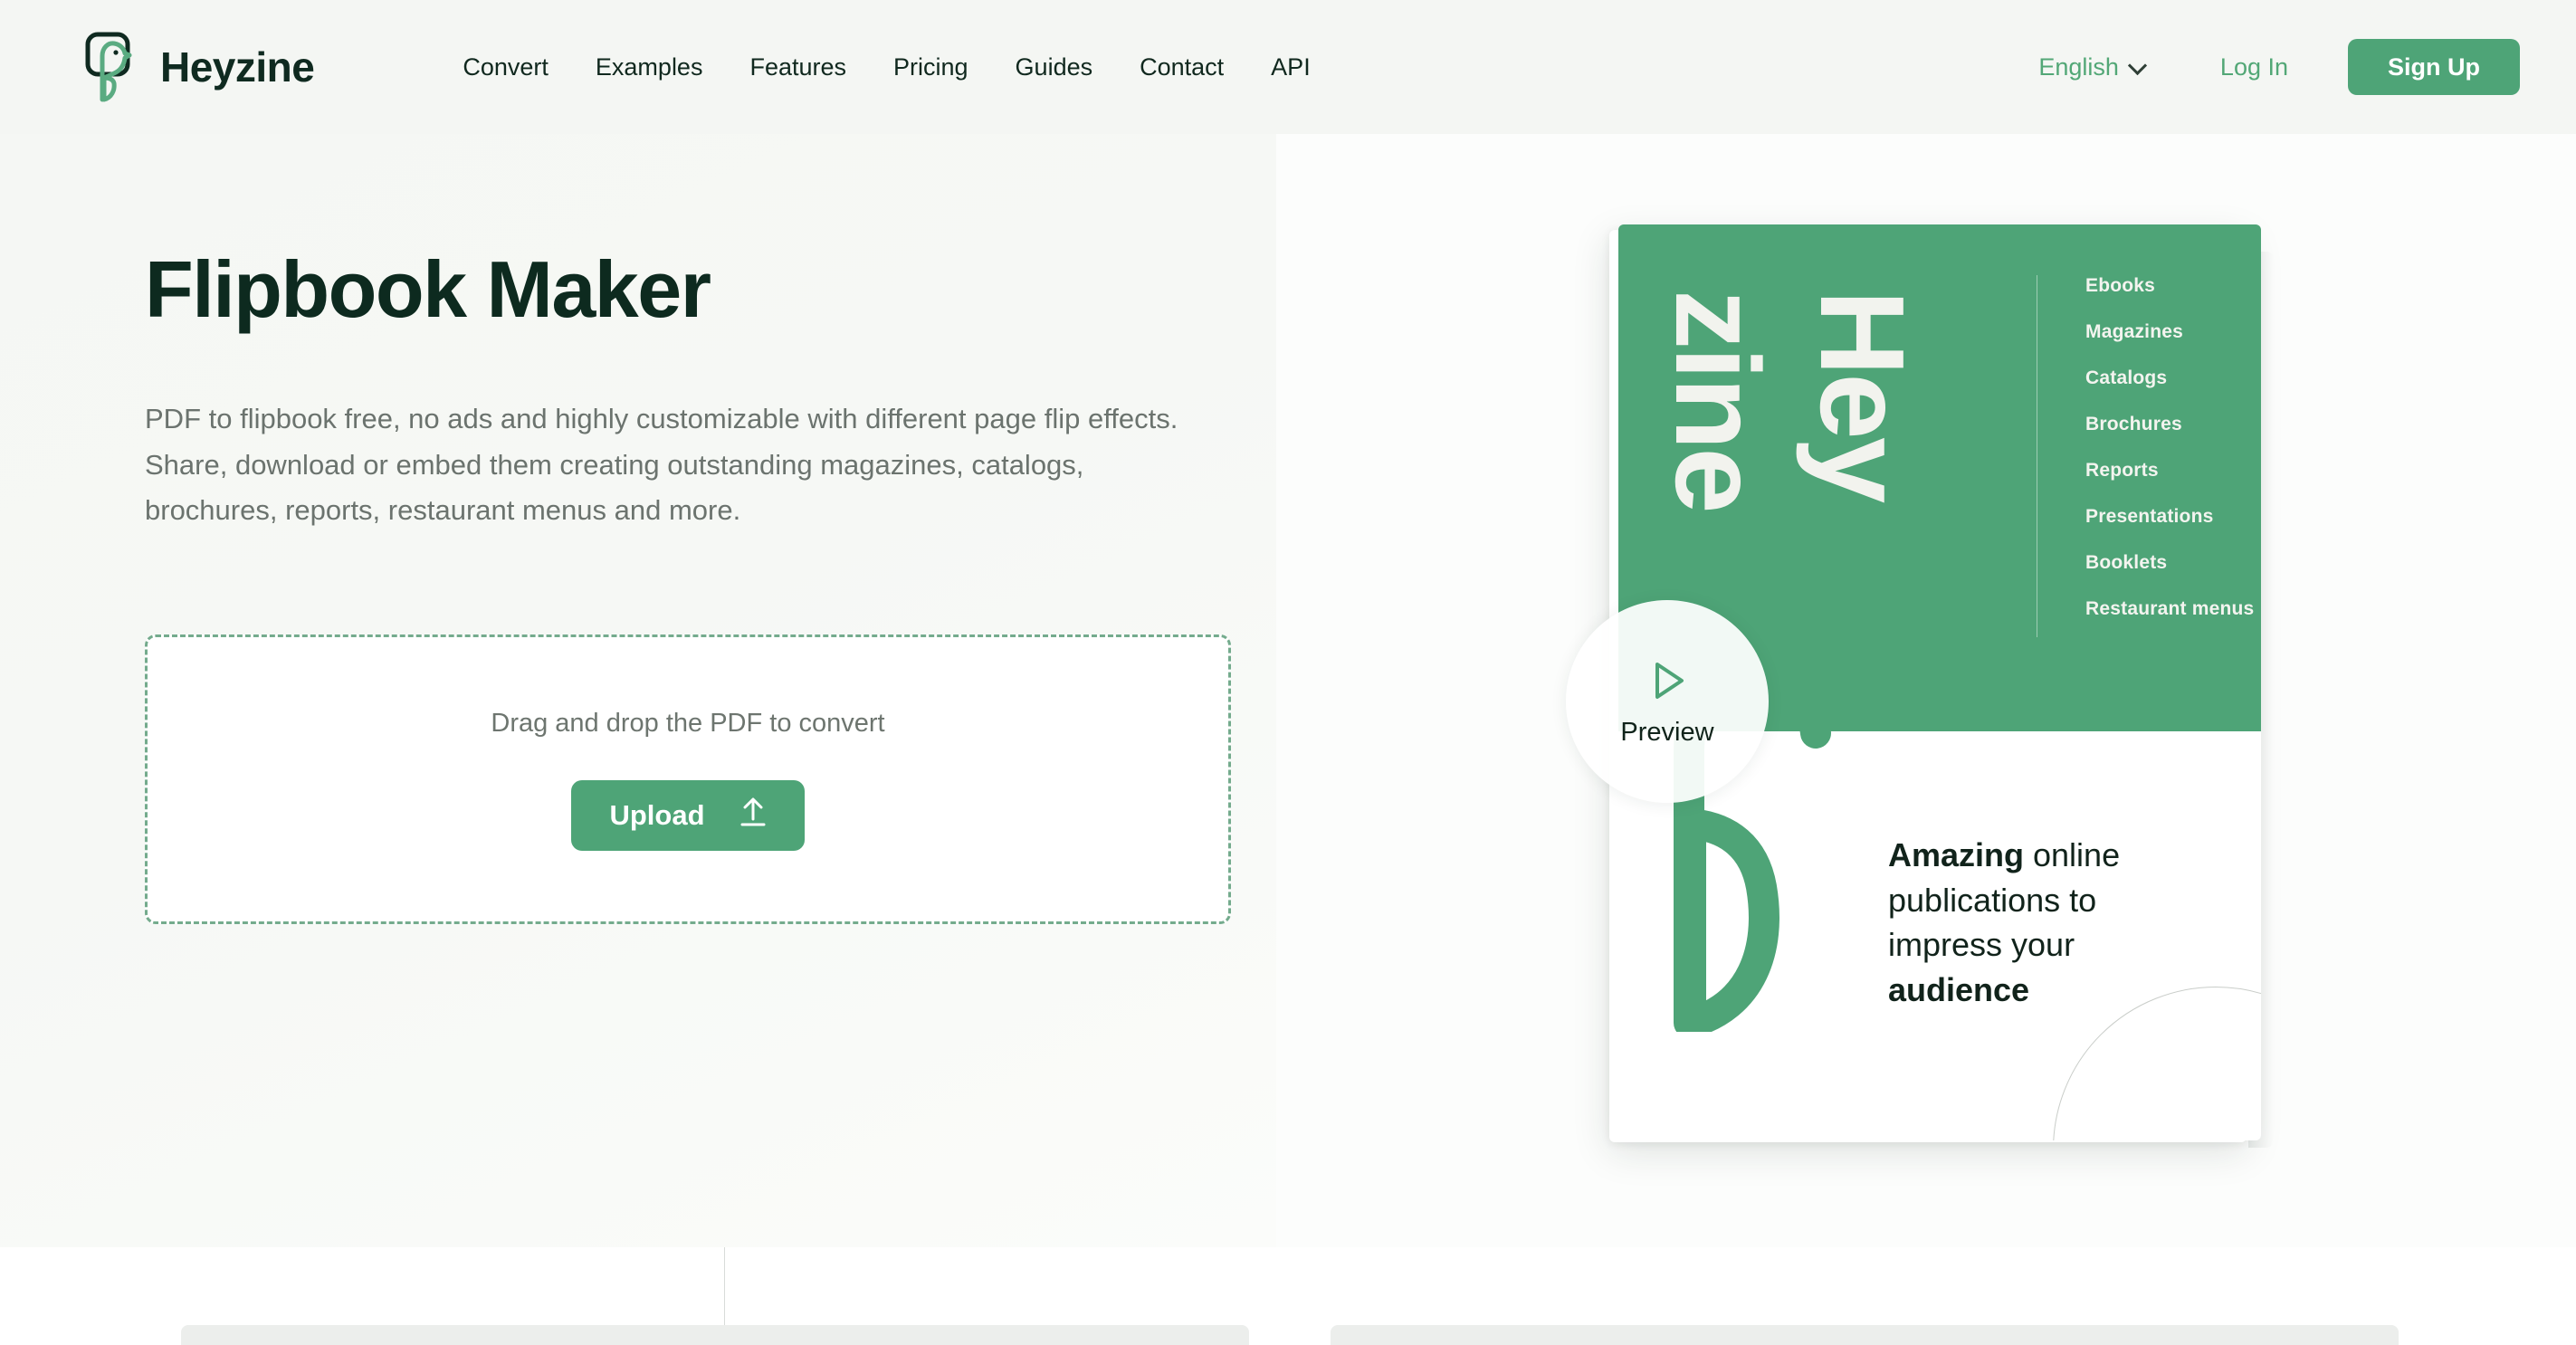  I want to click on nav-item-contact: Contact, so click(1181, 67).